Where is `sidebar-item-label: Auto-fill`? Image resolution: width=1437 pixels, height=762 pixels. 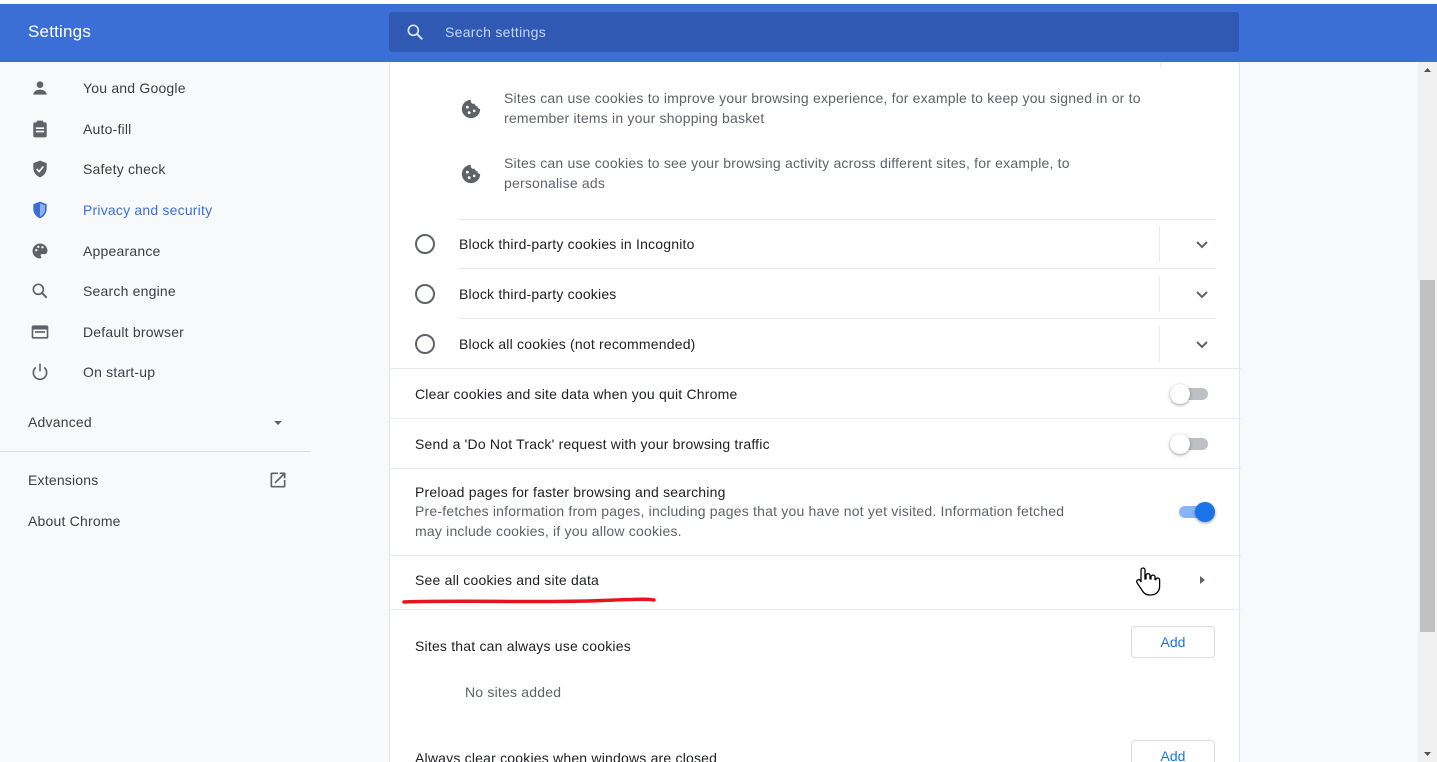 sidebar-item-label: Auto-fill is located at coordinates (107, 129).